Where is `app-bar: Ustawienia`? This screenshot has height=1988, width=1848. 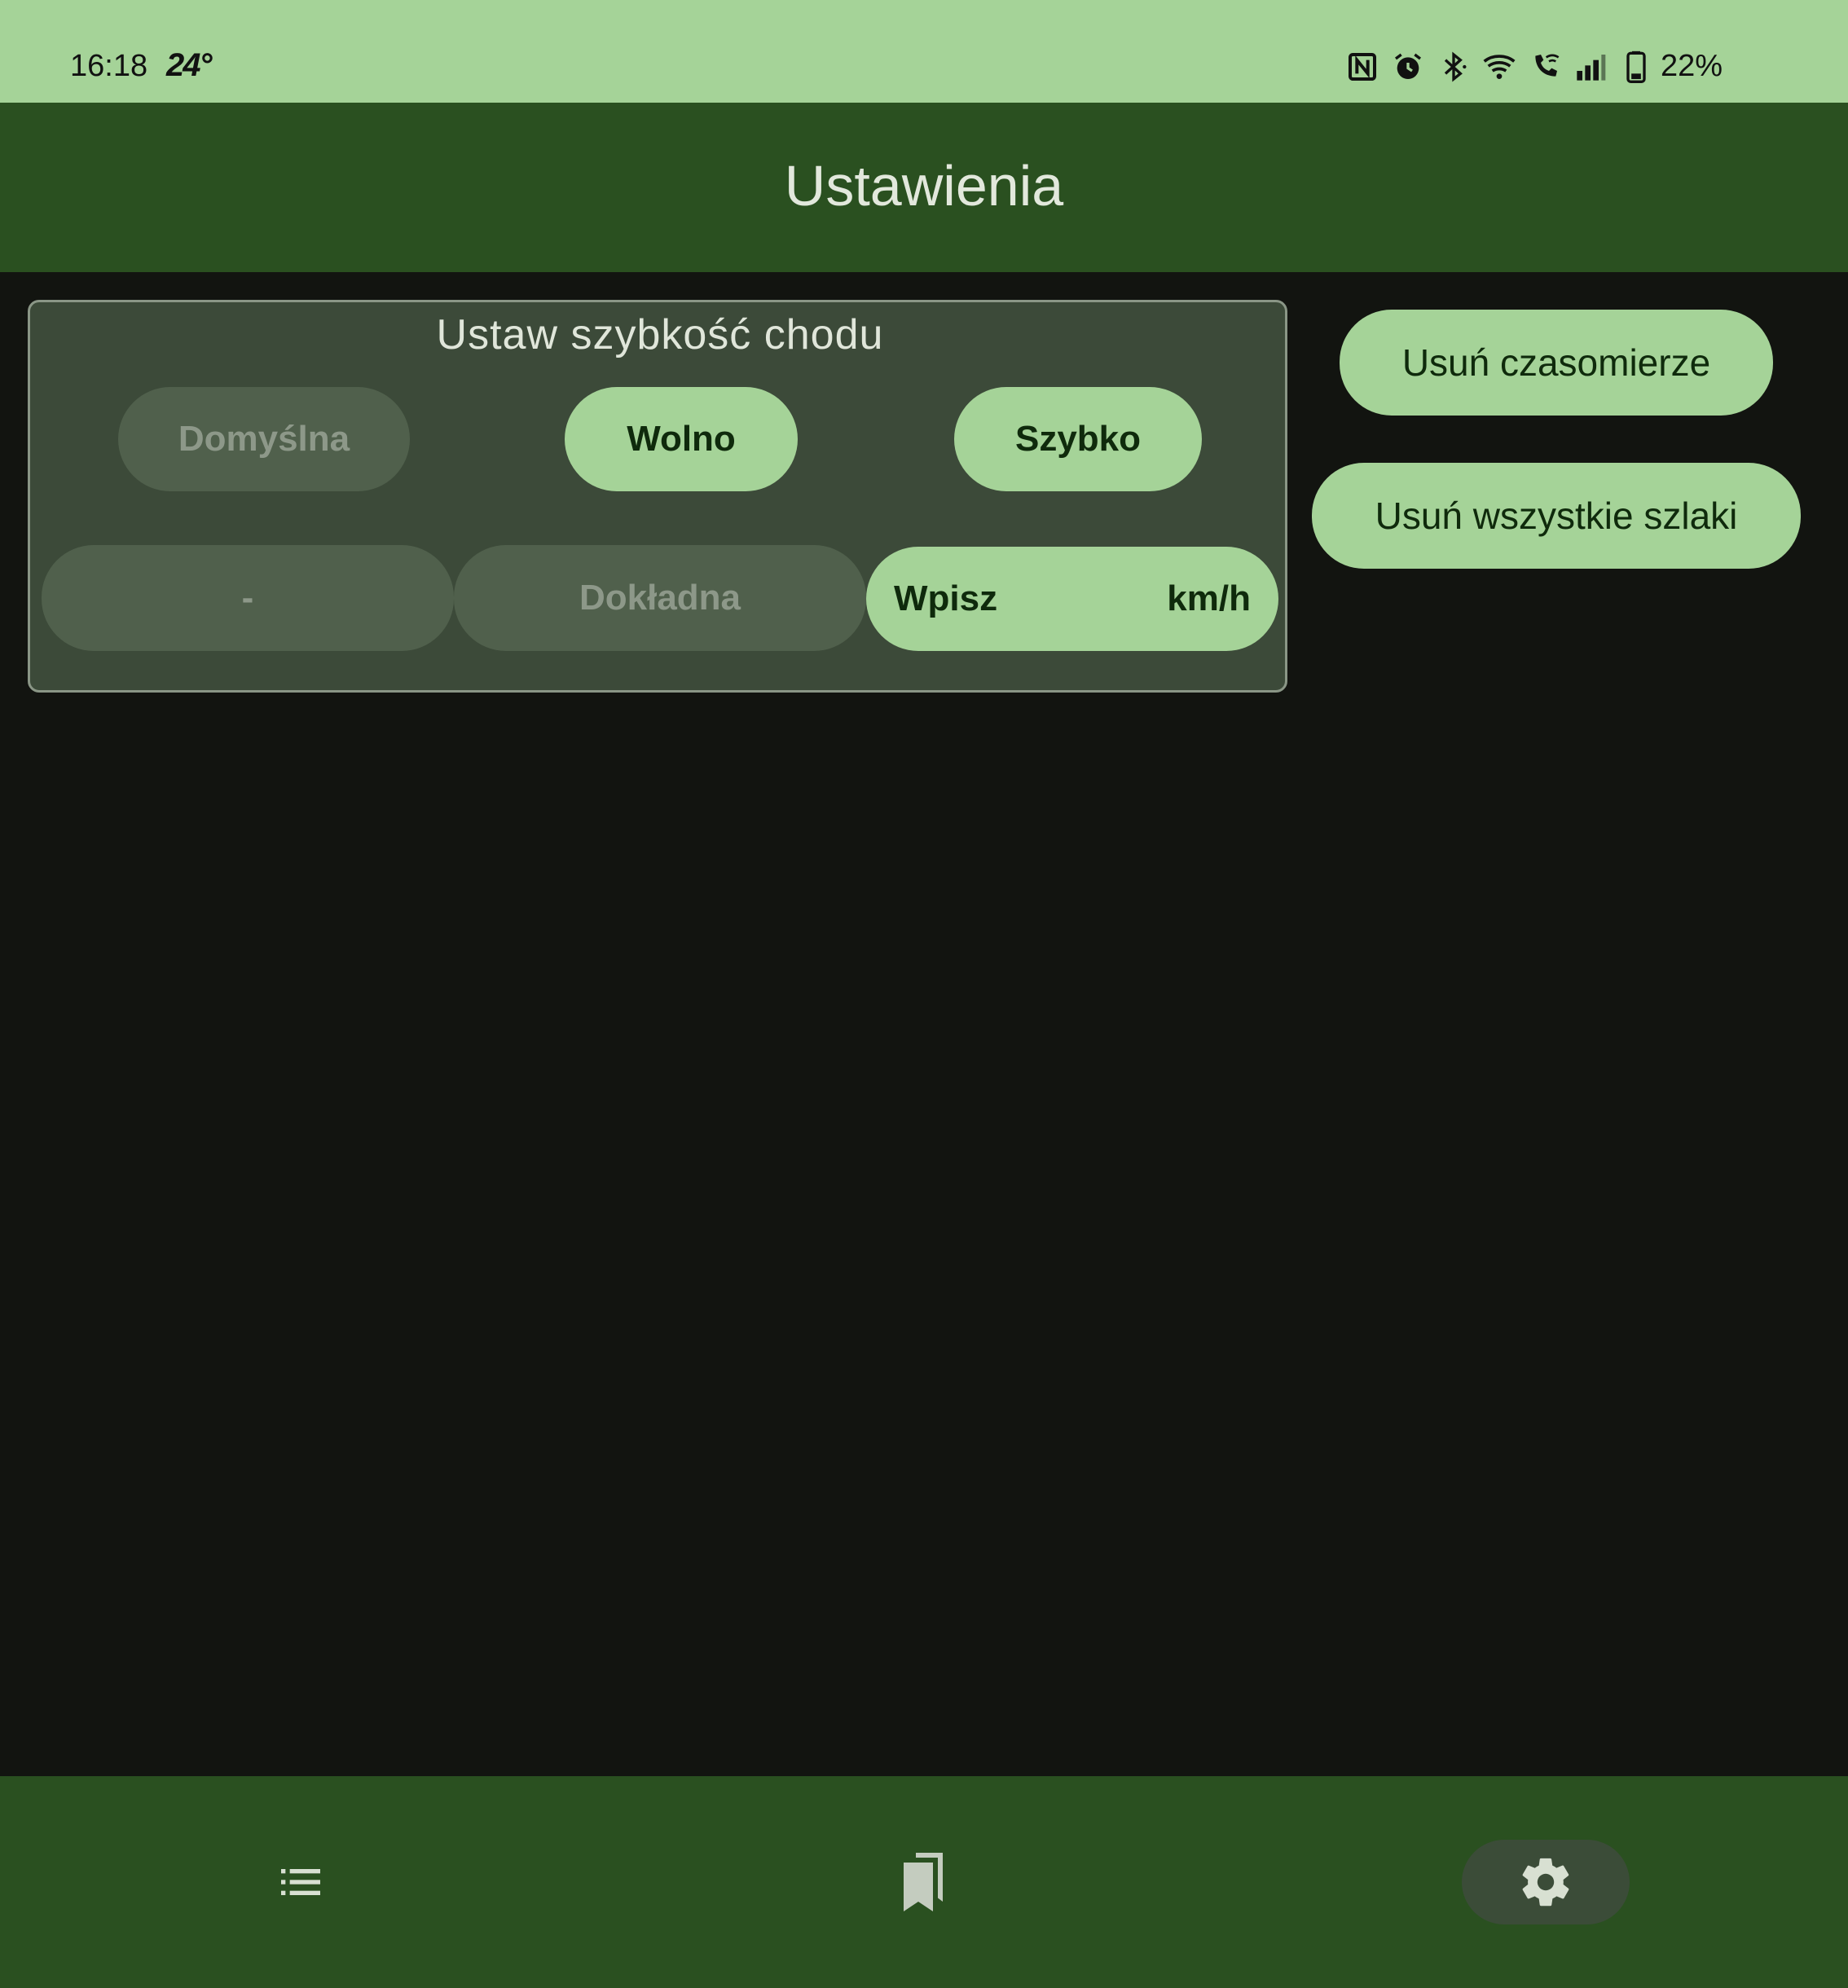 app-bar: Ustawienia is located at coordinates (924, 187).